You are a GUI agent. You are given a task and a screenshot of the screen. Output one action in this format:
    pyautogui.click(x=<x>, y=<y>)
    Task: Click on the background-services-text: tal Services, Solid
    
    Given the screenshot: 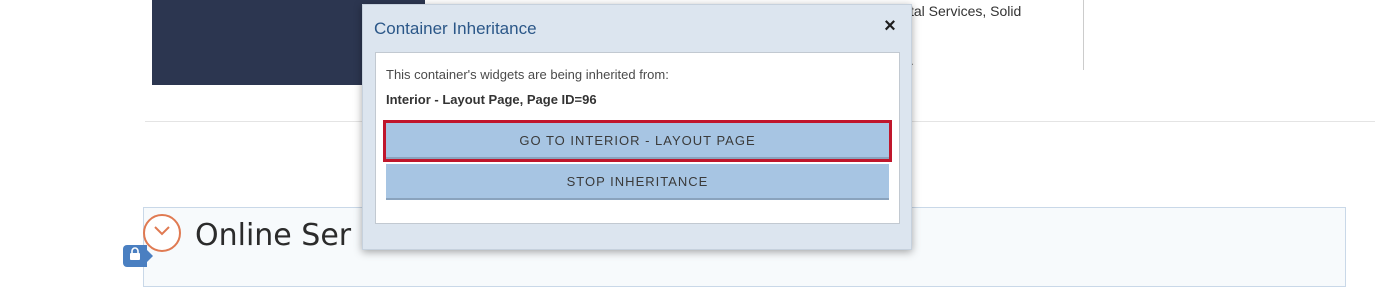 What is the action you would take?
    pyautogui.click(x=966, y=11)
    